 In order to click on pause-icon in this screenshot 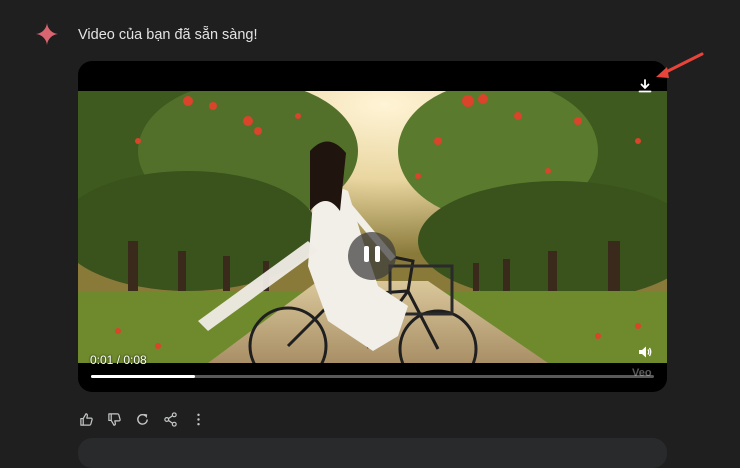, I will do `click(372, 256)`.